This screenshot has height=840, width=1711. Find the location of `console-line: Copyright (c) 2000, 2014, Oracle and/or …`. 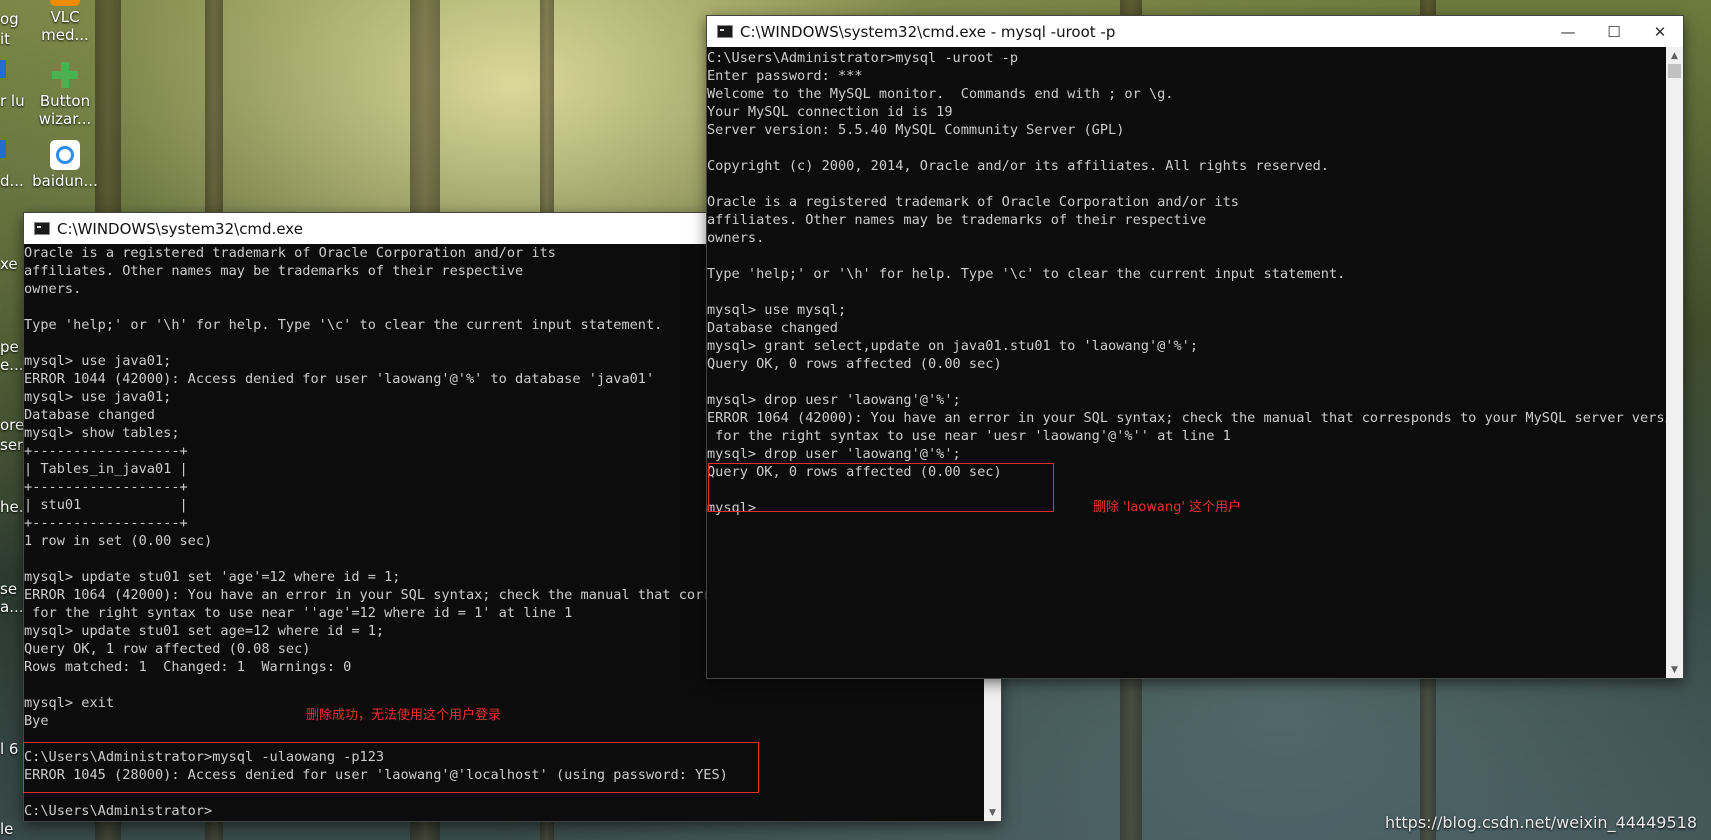

console-line: Copyright (c) 2000, 2014, Oracle and/or … is located at coordinates (1018, 166).